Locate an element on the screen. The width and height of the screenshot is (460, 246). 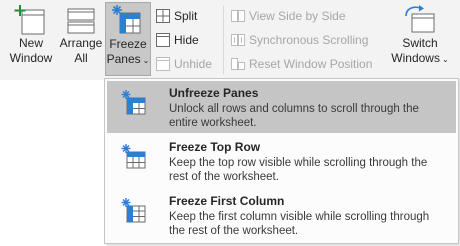
switch-windows-icon is located at coordinates (420, 19).